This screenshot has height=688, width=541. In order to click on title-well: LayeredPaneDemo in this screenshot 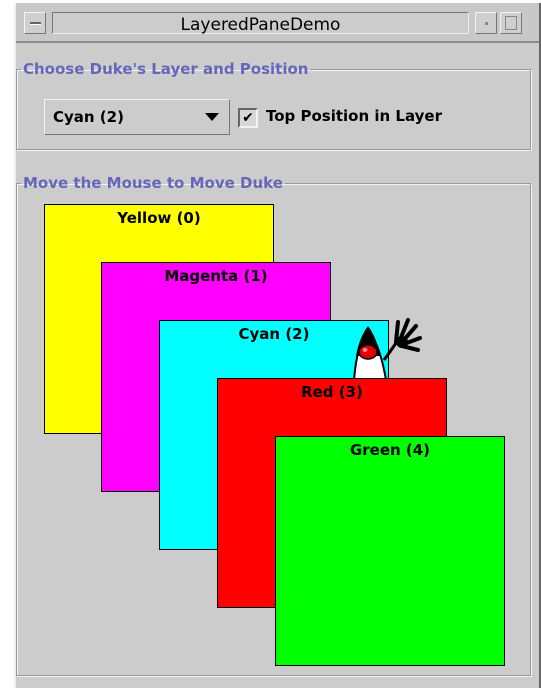, I will do `click(260, 23)`.